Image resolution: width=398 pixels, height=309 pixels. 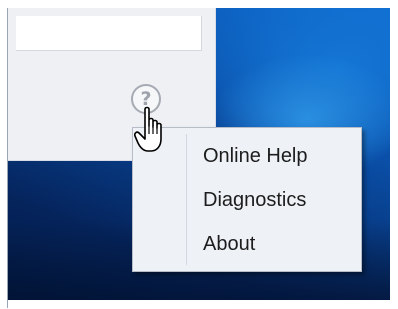 What do you see at coordinates (247, 200) in the screenshot?
I see `menu-item-diagnostics: Diagnostics` at bounding box center [247, 200].